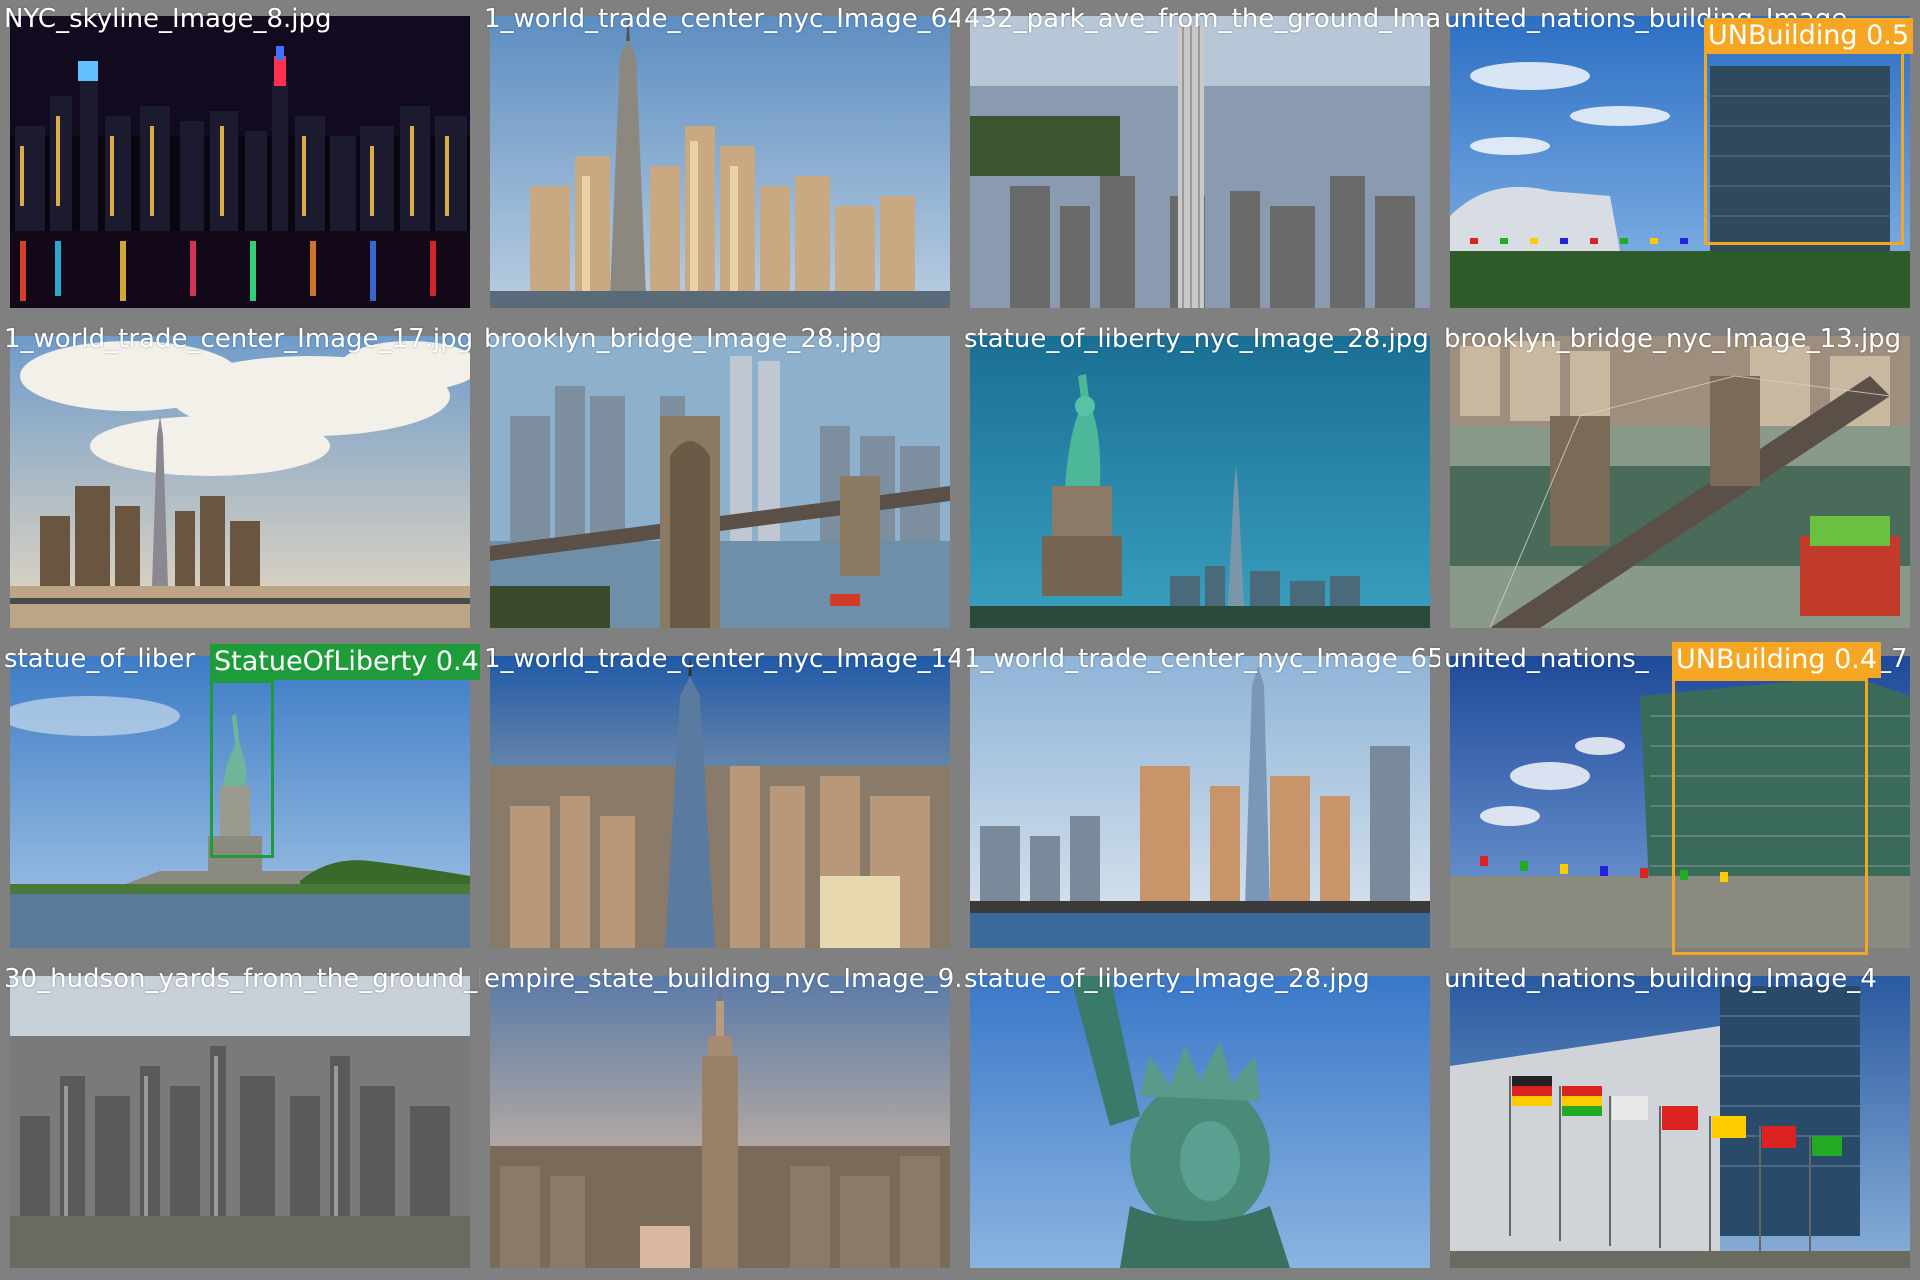 The width and height of the screenshot is (1920, 1280). I want to click on image-tile: brooklyn_bridge_nyc_Image_13.jpg, so click(1680, 480).